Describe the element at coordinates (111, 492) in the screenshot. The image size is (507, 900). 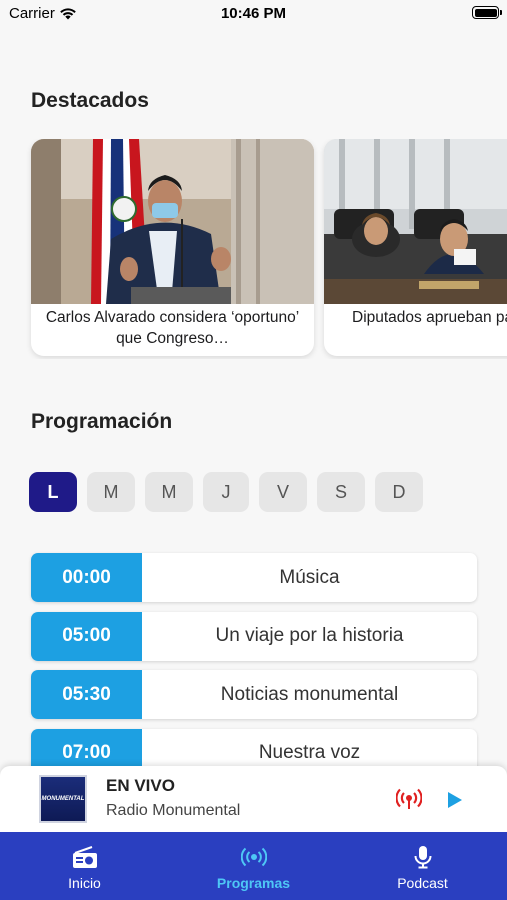
I see `day-button-martes: M` at that location.